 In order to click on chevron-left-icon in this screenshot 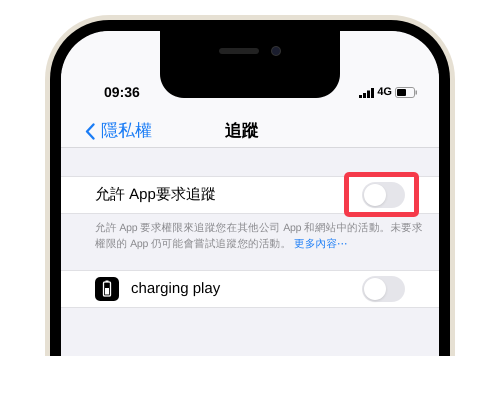, I will do `click(90, 131)`.